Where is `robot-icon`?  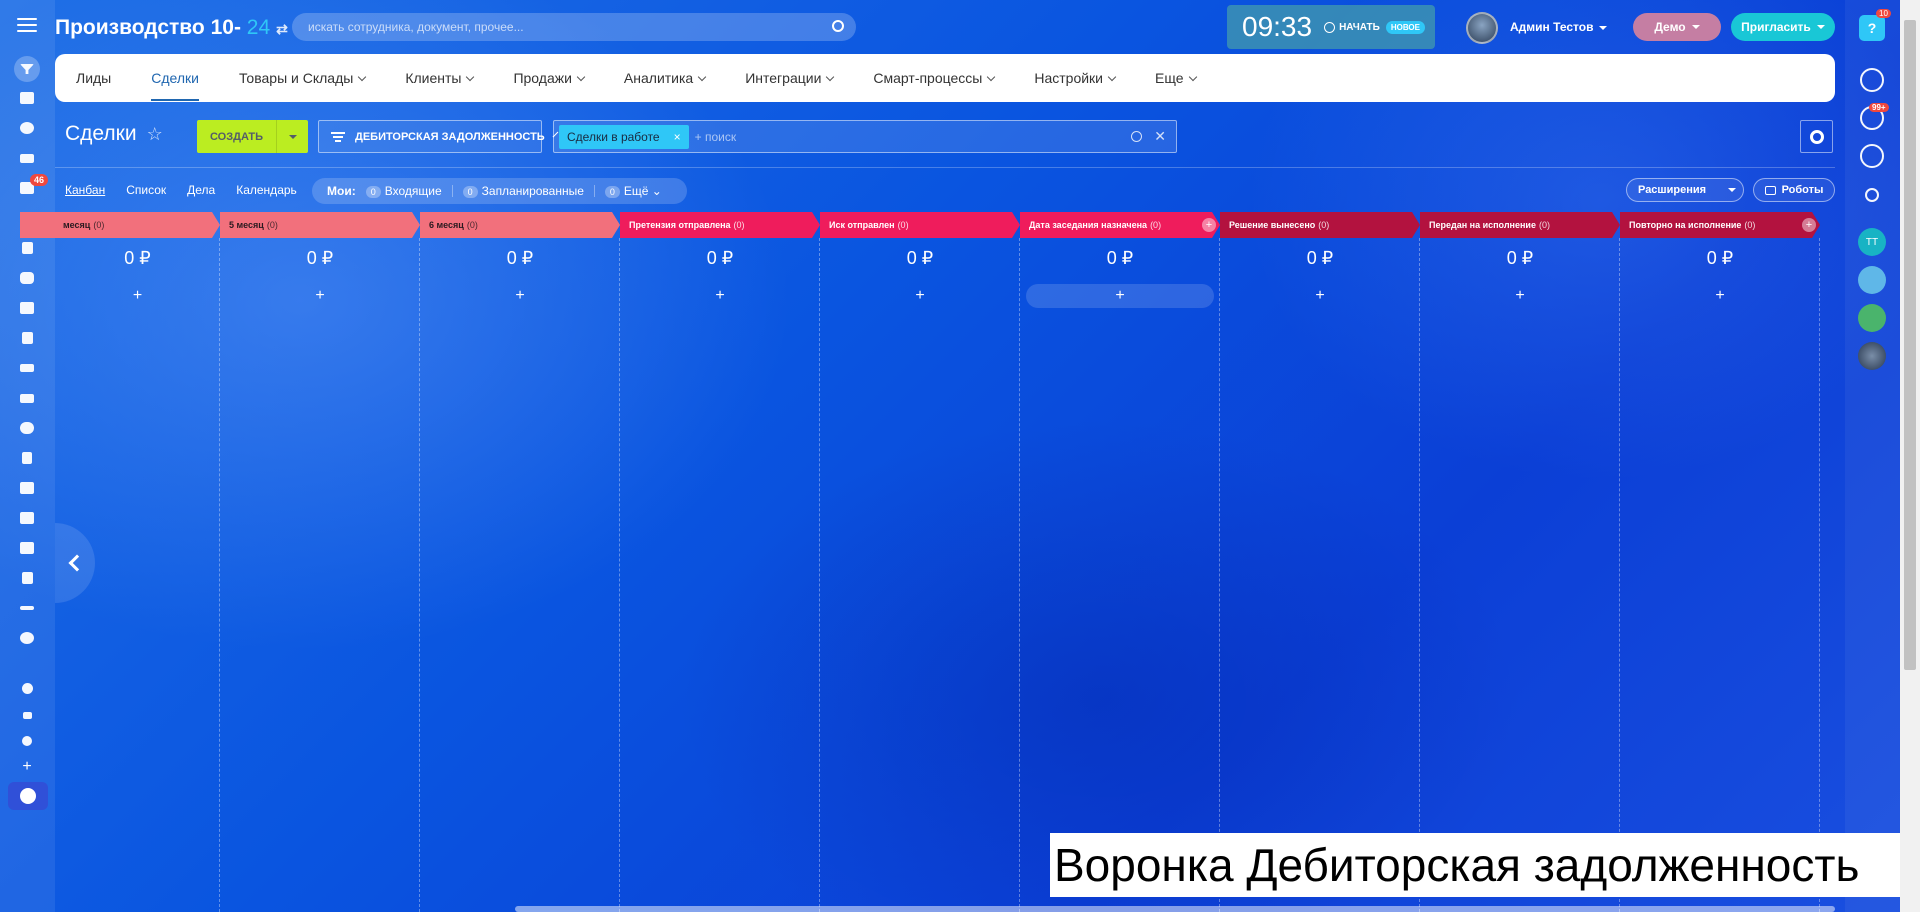
robot-icon is located at coordinates (1770, 190).